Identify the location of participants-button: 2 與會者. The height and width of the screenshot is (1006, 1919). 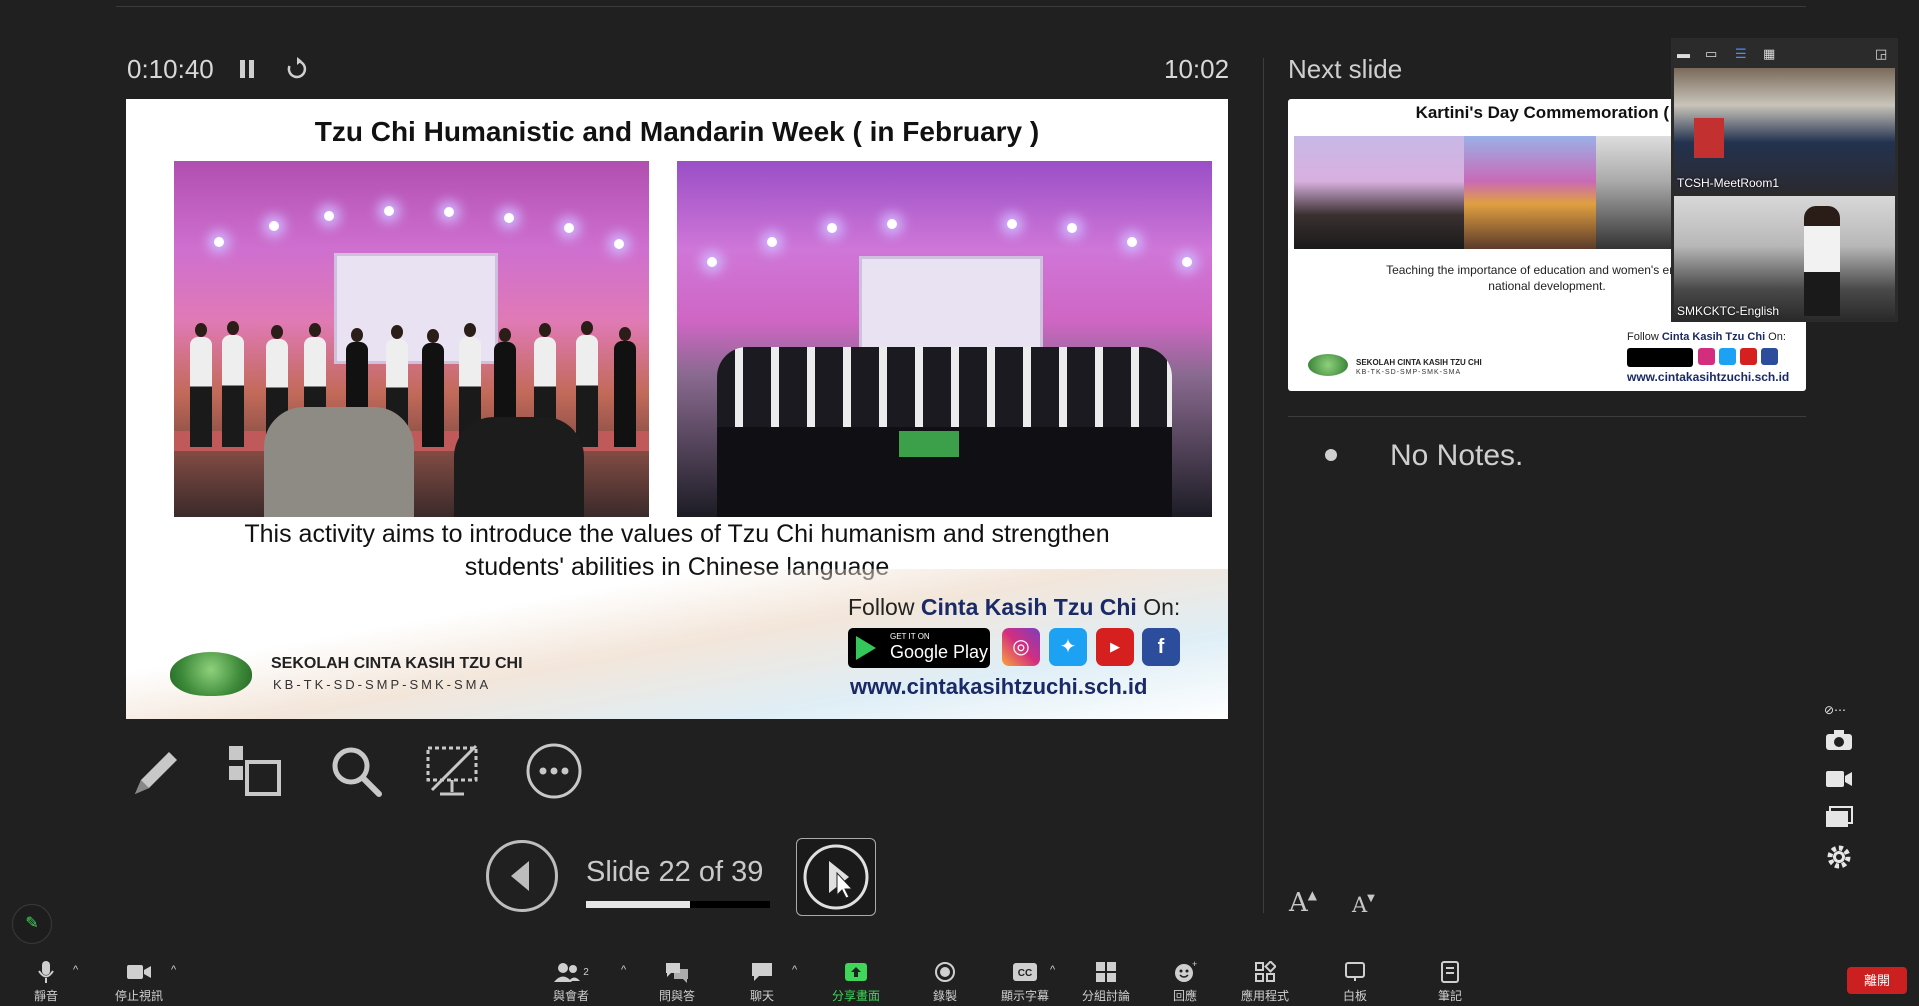
(571, 982).